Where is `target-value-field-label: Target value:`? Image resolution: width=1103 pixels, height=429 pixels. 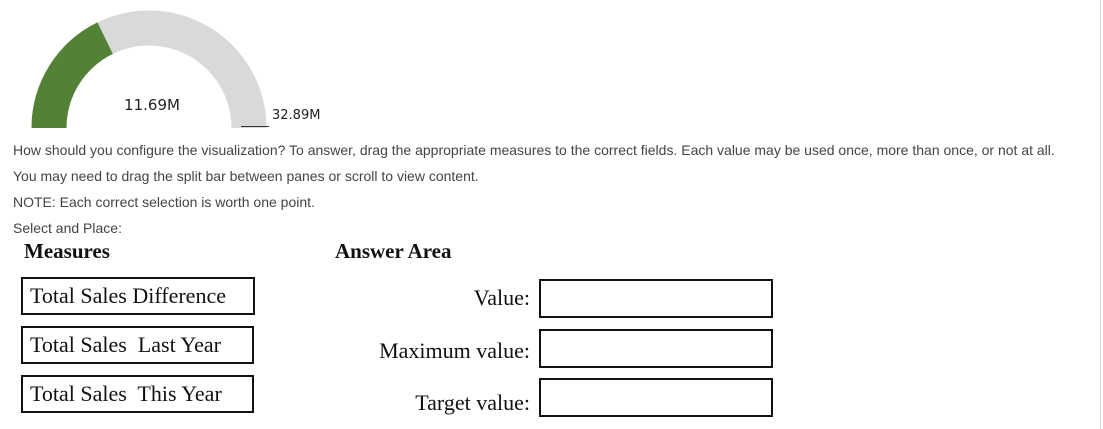
target-value-field-label: Target value: is located at coordinates (472, 402).